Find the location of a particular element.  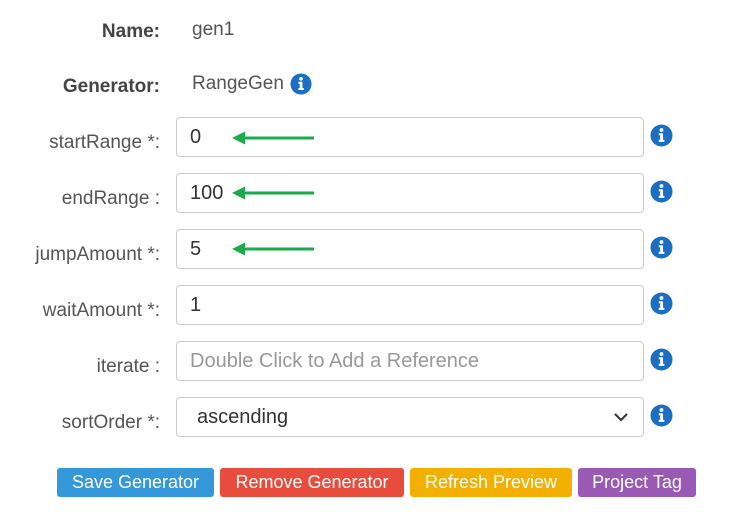

iterate-input is located at coordinates (410, 361).